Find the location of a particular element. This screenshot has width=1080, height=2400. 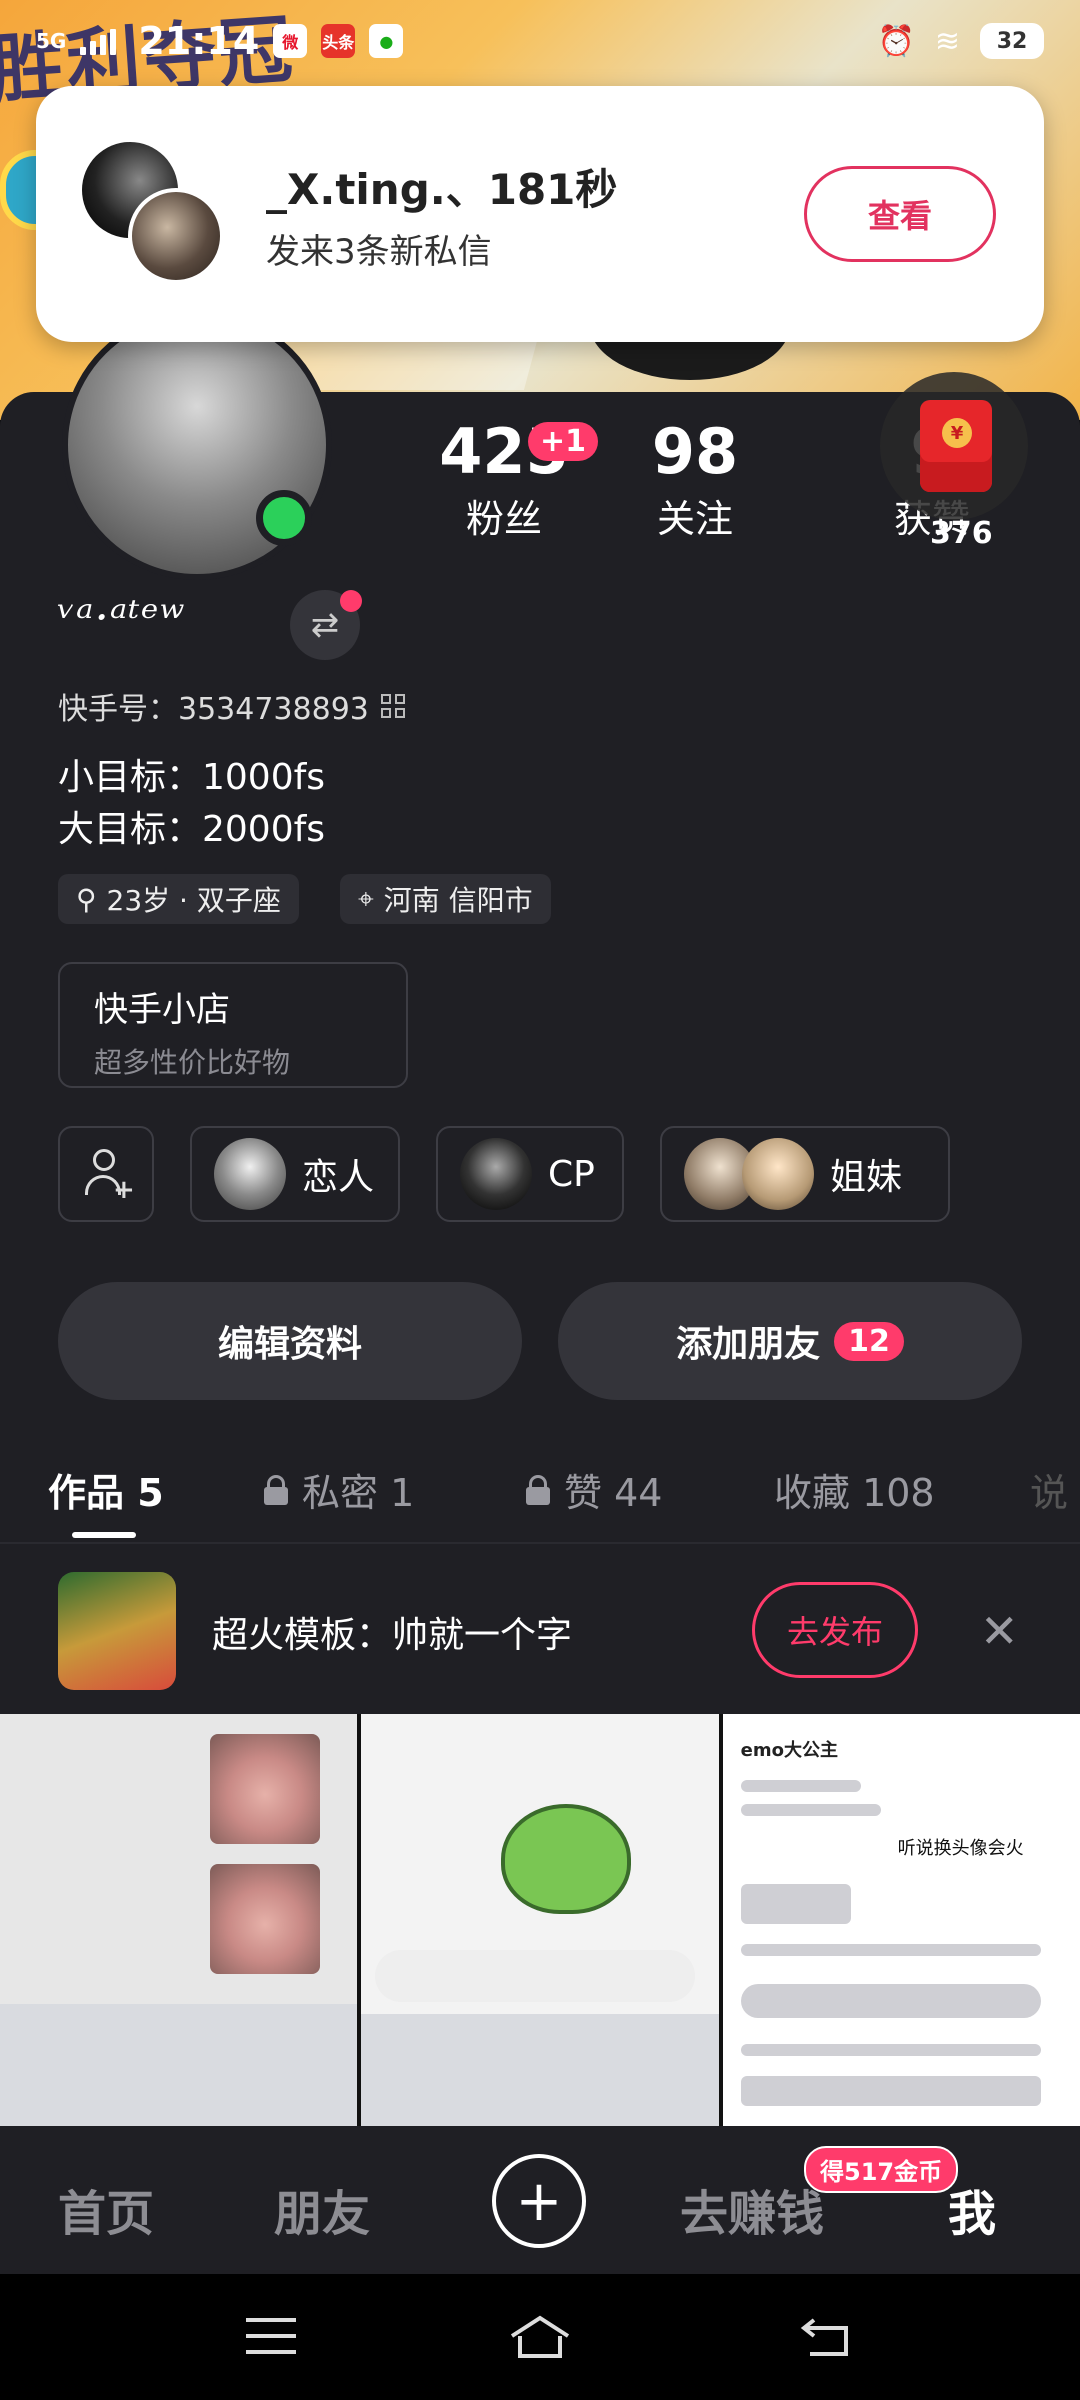

bottom-navigation: 首页 朋友 + 去赚钱 得517金币 我 is located at coordinates (540, 2200).